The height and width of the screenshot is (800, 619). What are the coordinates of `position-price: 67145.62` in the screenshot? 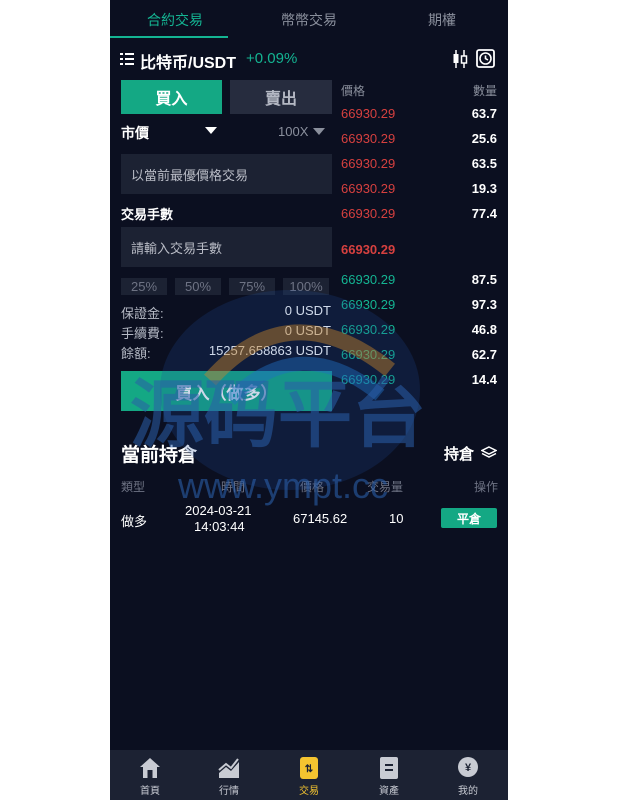 It's located at (320, 518).